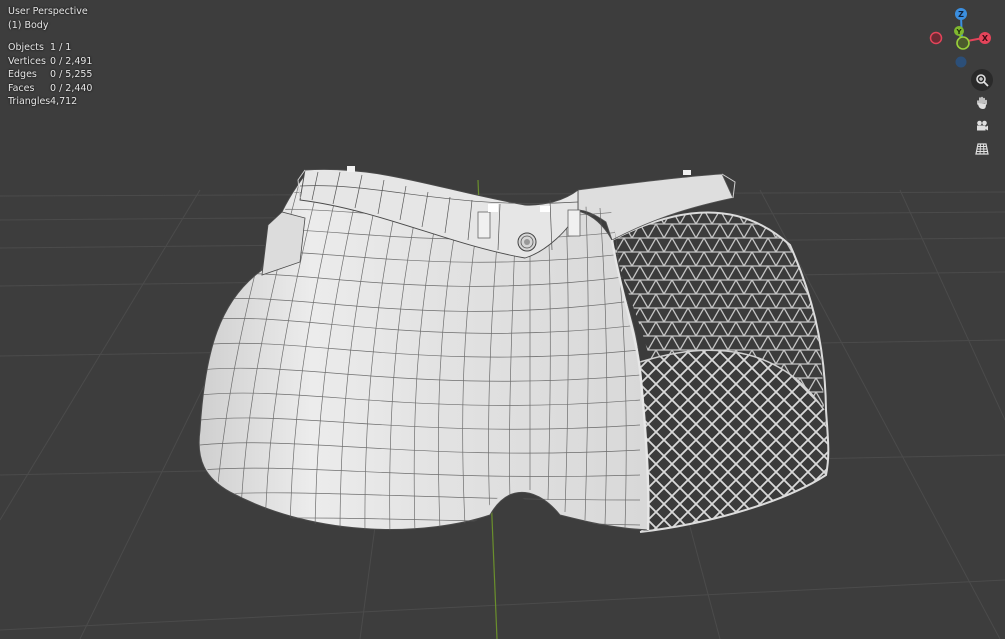  What do you see at coordinates (26, 47) in the screenshot?
I see `stat-label: Objects` at bounding box center [26, 47].